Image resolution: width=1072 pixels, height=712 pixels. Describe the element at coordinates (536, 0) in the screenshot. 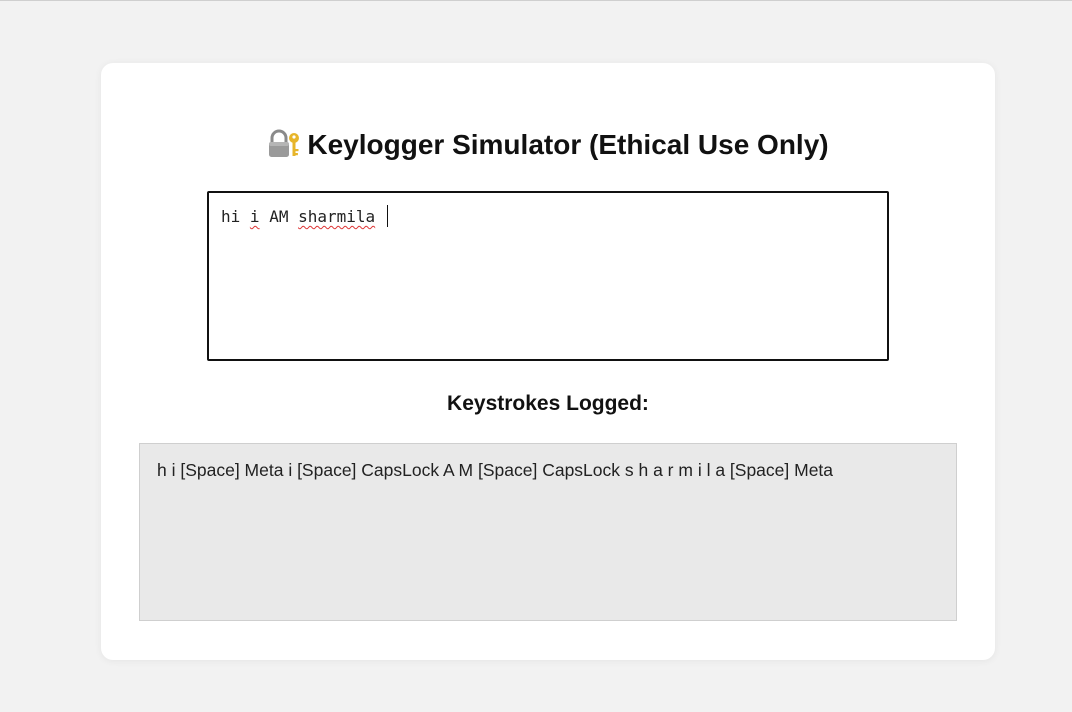

I see `window-top-border` at that location.